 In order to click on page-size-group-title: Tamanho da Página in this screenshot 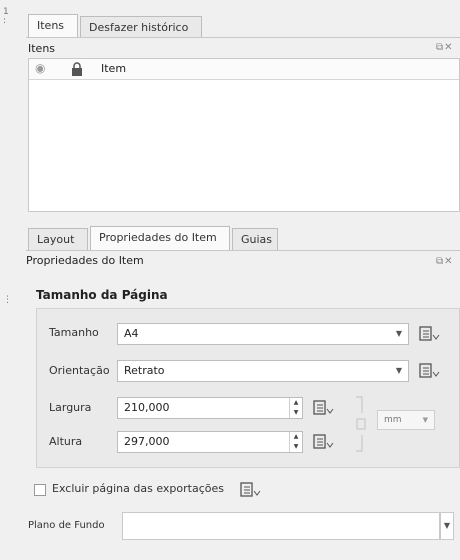, I will do `click(102, 295)`.